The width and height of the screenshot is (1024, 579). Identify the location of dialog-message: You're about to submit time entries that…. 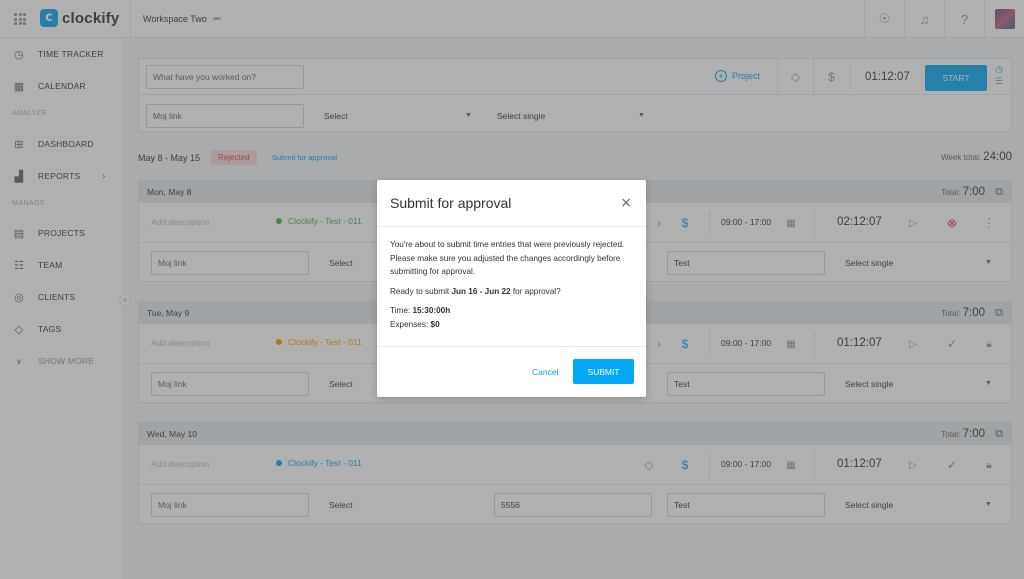
(507, 258).